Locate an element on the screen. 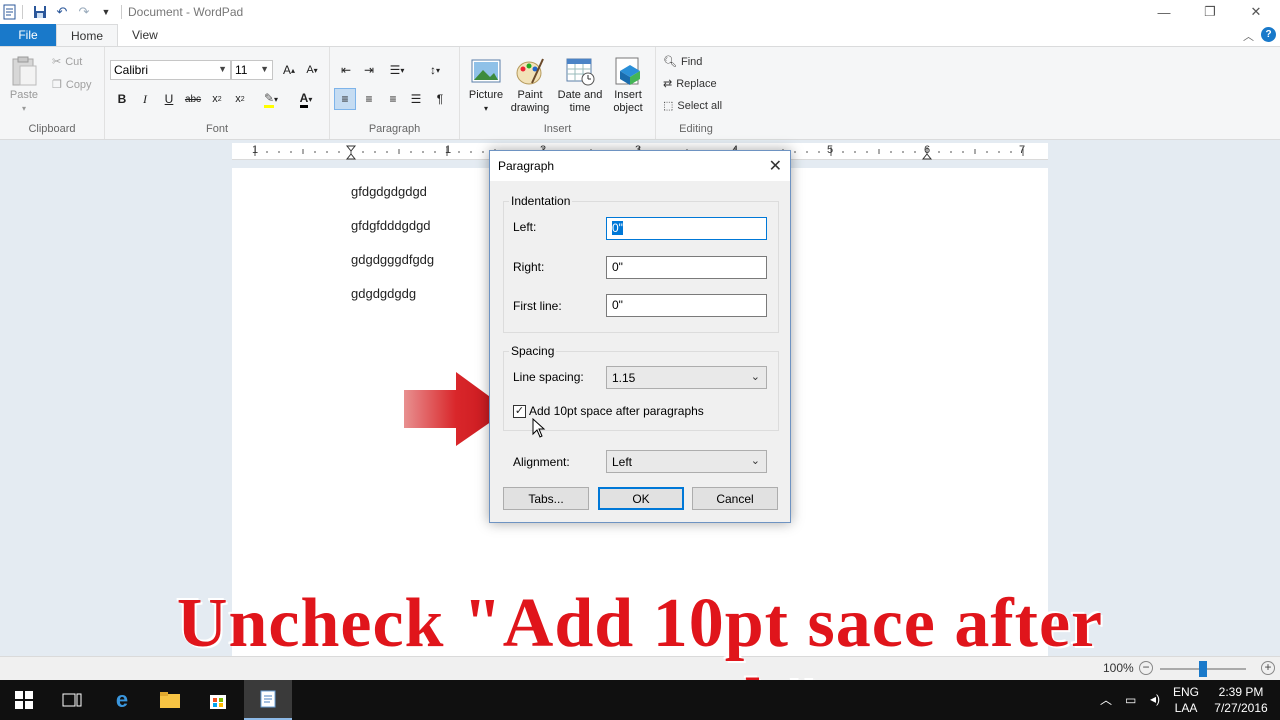 Image resolution: width=1280 pixels, height=720 pixels. tray-chevron-icon: ︿ is located at coordinates (1106, 700).